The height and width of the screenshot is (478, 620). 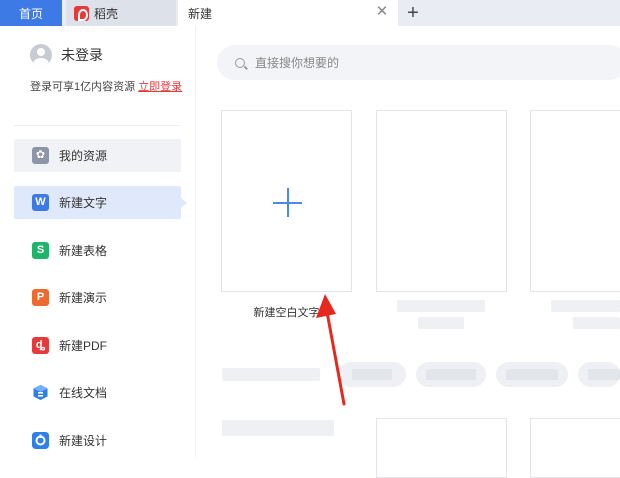 I want to click on sidebar-item-label: 新建设计, so click(x=83, y=441).